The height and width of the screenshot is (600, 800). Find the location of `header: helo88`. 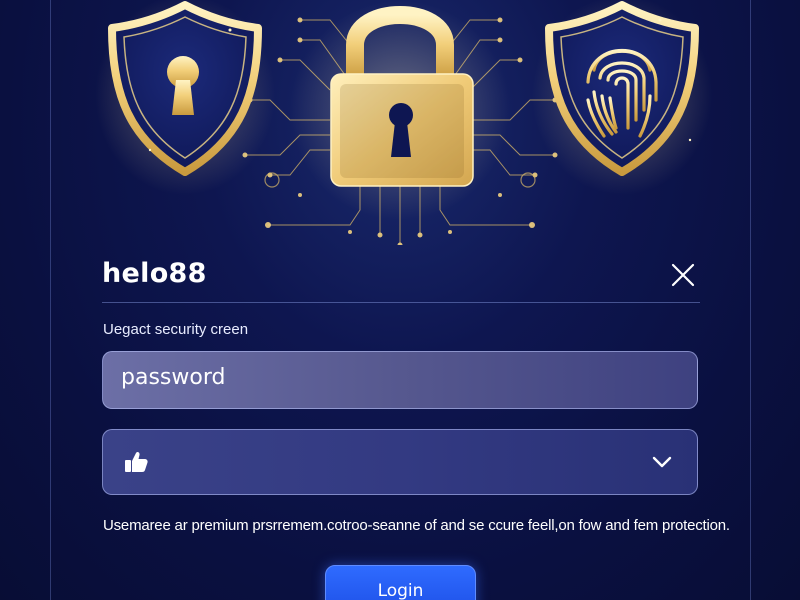

header: helo88 is located at coordinates (401, 276).